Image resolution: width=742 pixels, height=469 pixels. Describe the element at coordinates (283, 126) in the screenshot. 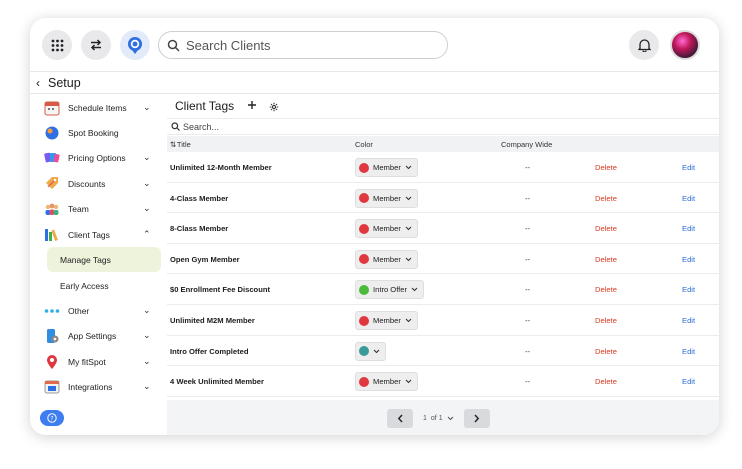

I see `filter-input` at that location.